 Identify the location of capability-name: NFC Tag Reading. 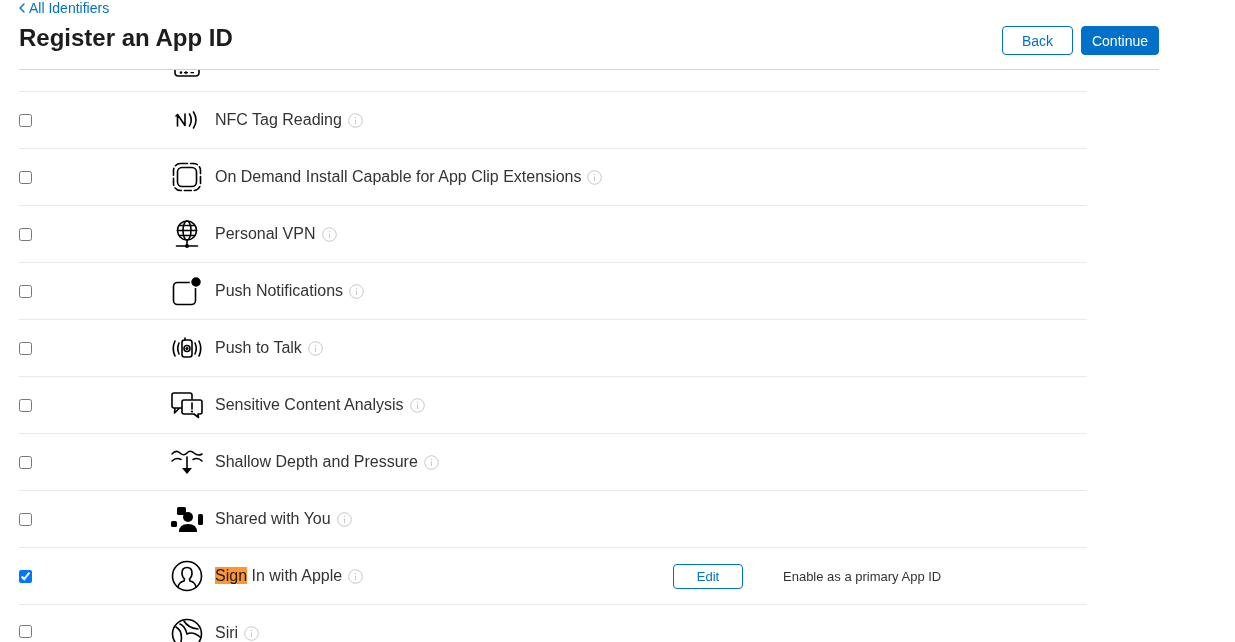
(278, 120).